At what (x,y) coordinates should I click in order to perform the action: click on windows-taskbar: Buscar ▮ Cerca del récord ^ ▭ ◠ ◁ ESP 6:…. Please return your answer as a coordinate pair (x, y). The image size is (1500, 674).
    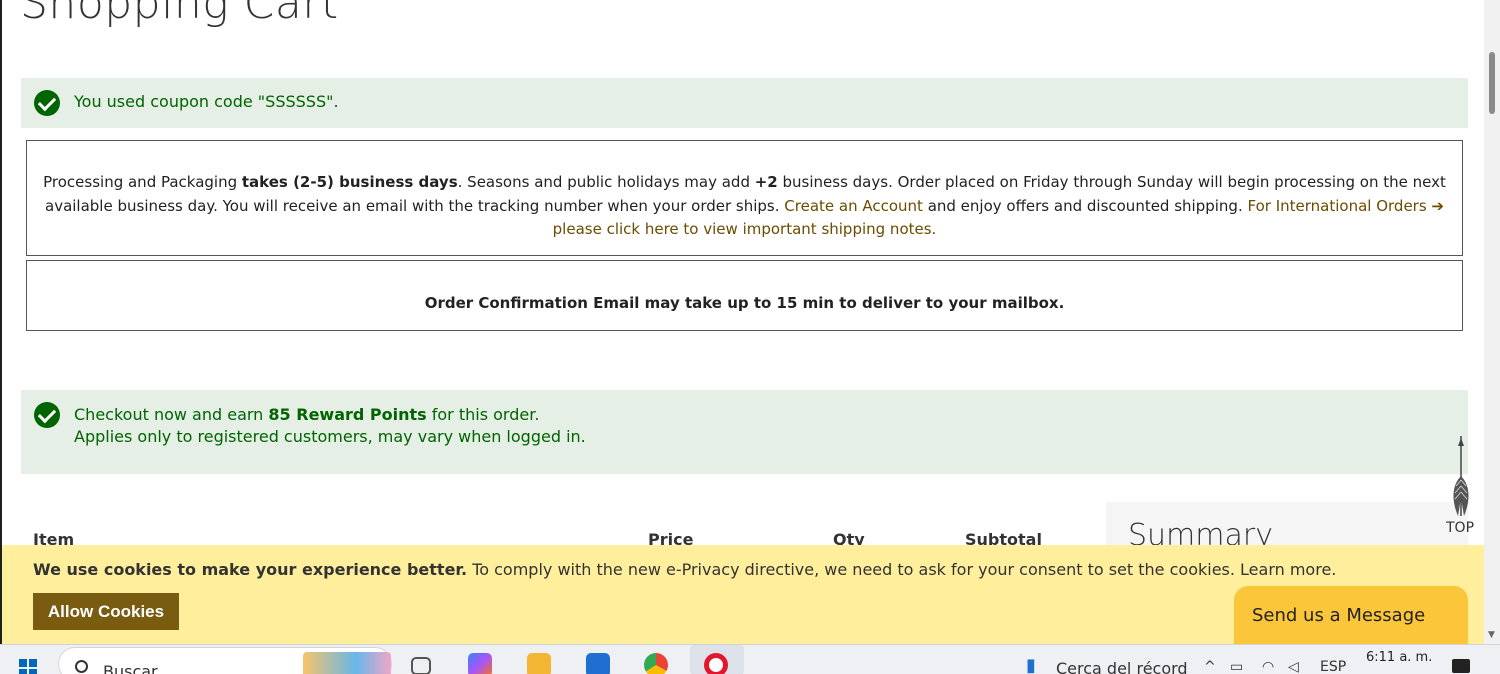
    Looking at the image, I should click on (750, 659).